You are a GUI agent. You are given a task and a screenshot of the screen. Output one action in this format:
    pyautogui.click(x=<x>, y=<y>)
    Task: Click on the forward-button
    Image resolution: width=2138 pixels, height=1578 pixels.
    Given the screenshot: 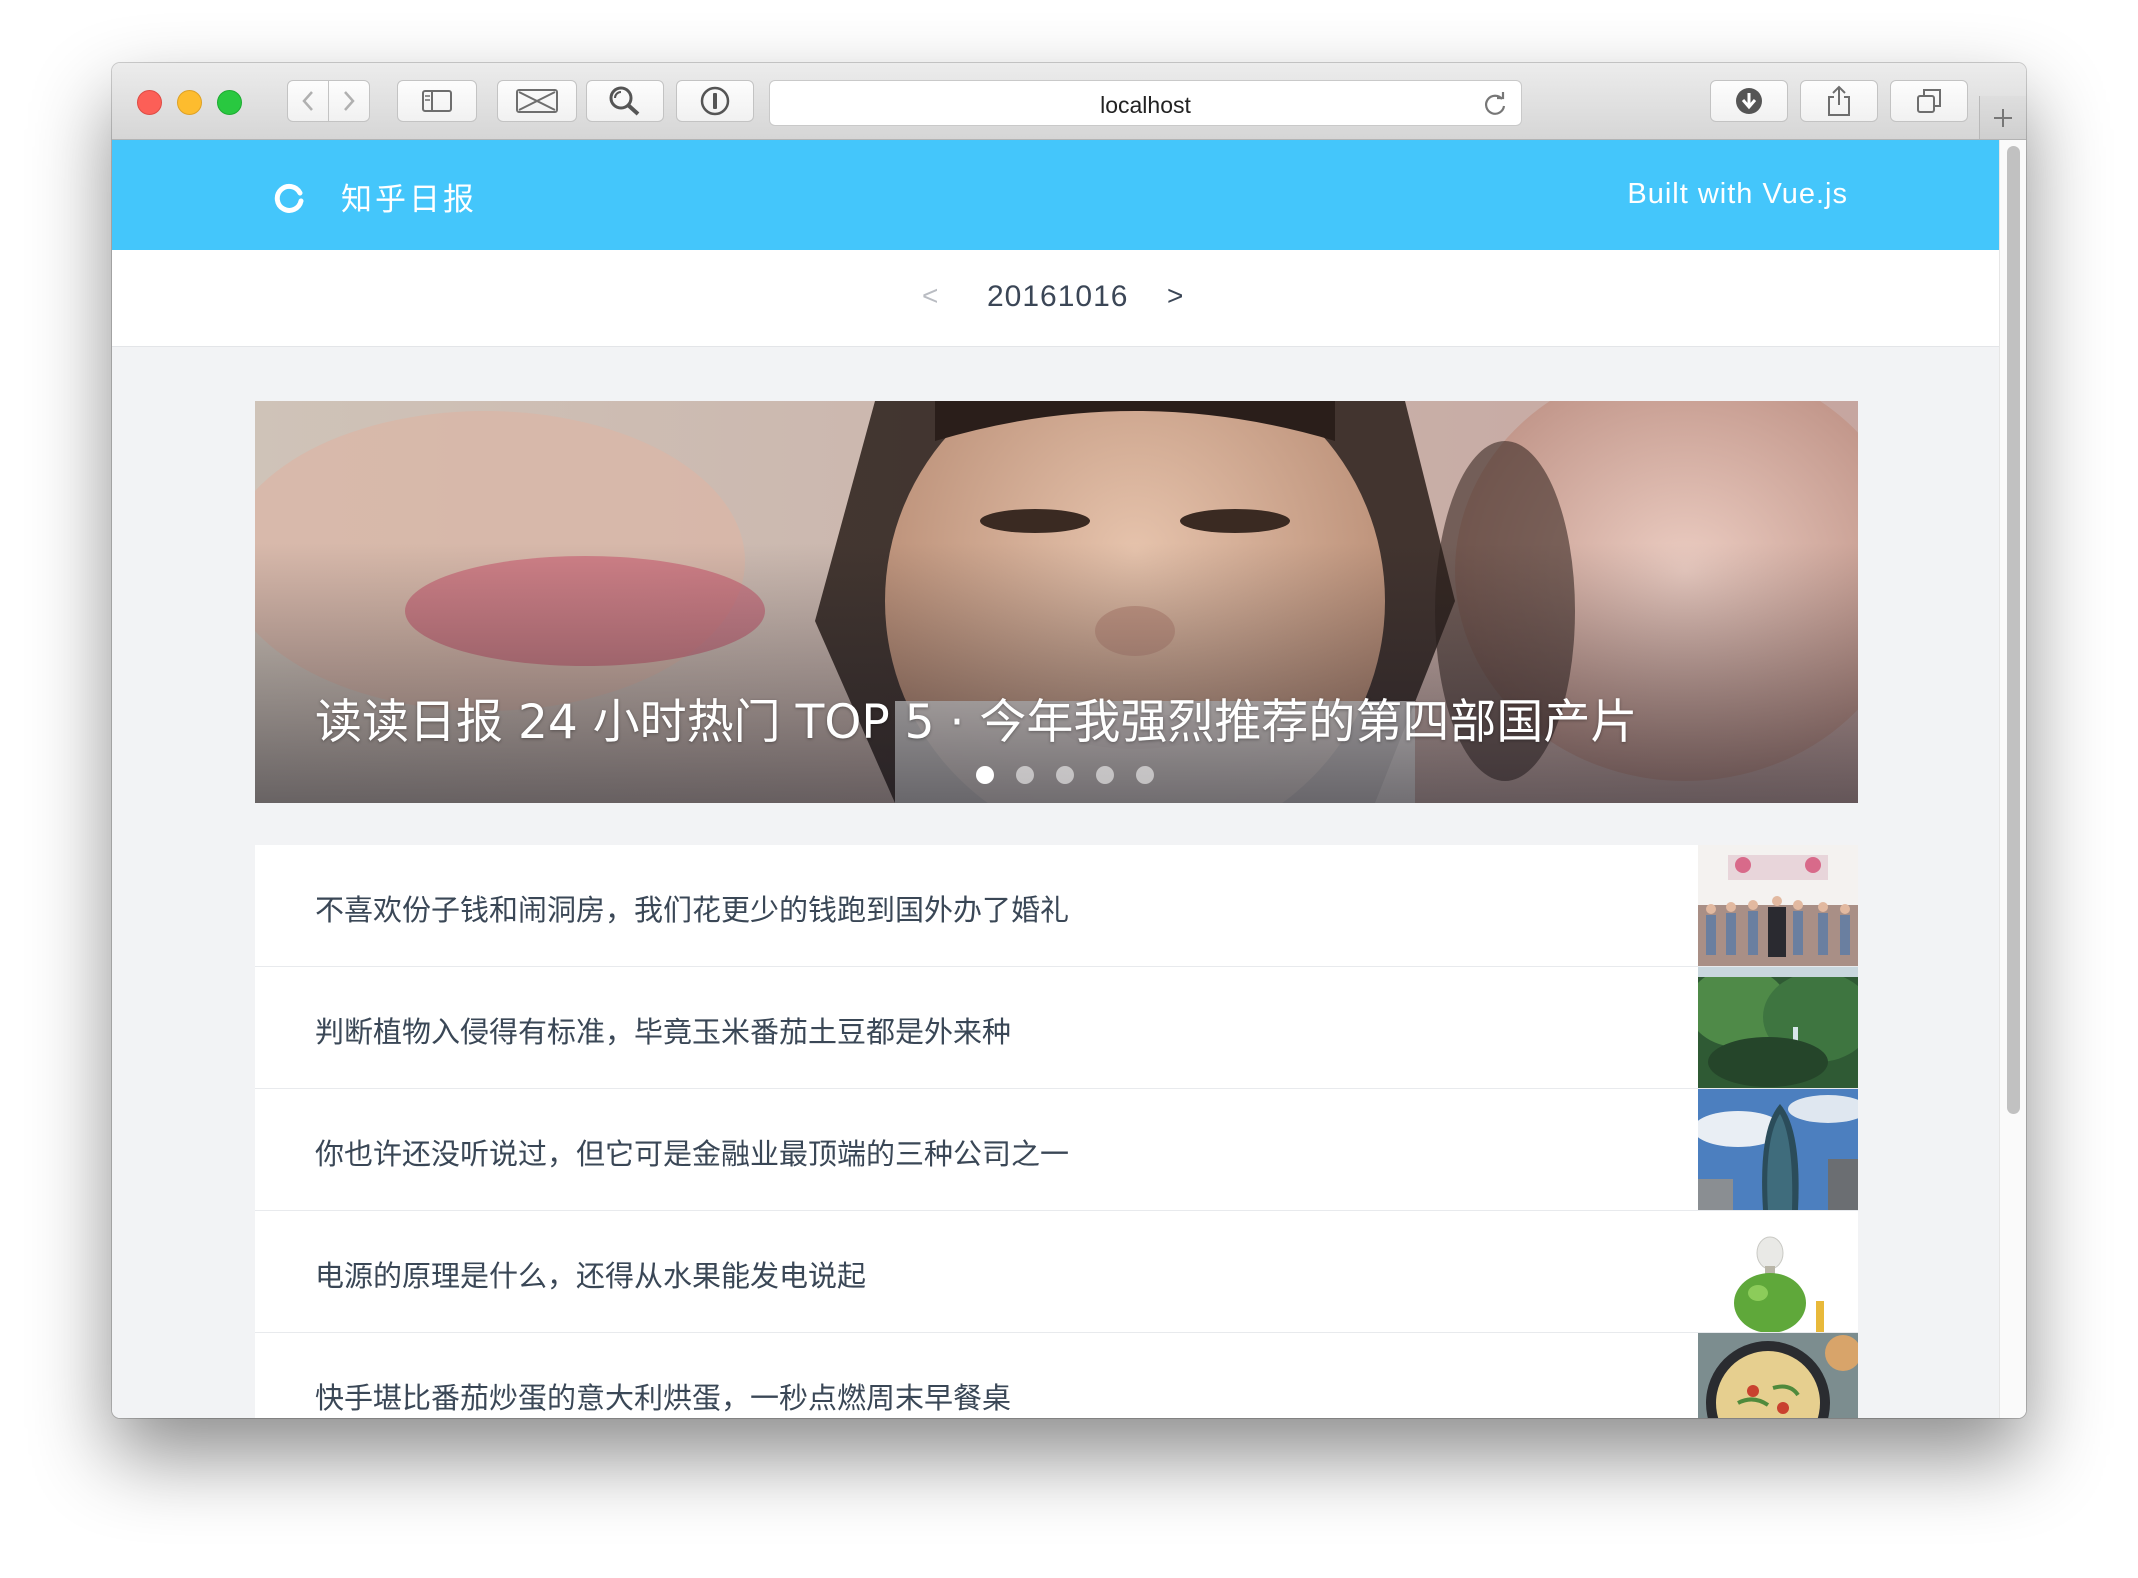 What is the action you would take?
    pyautogui.click(x=349, y=101)
    